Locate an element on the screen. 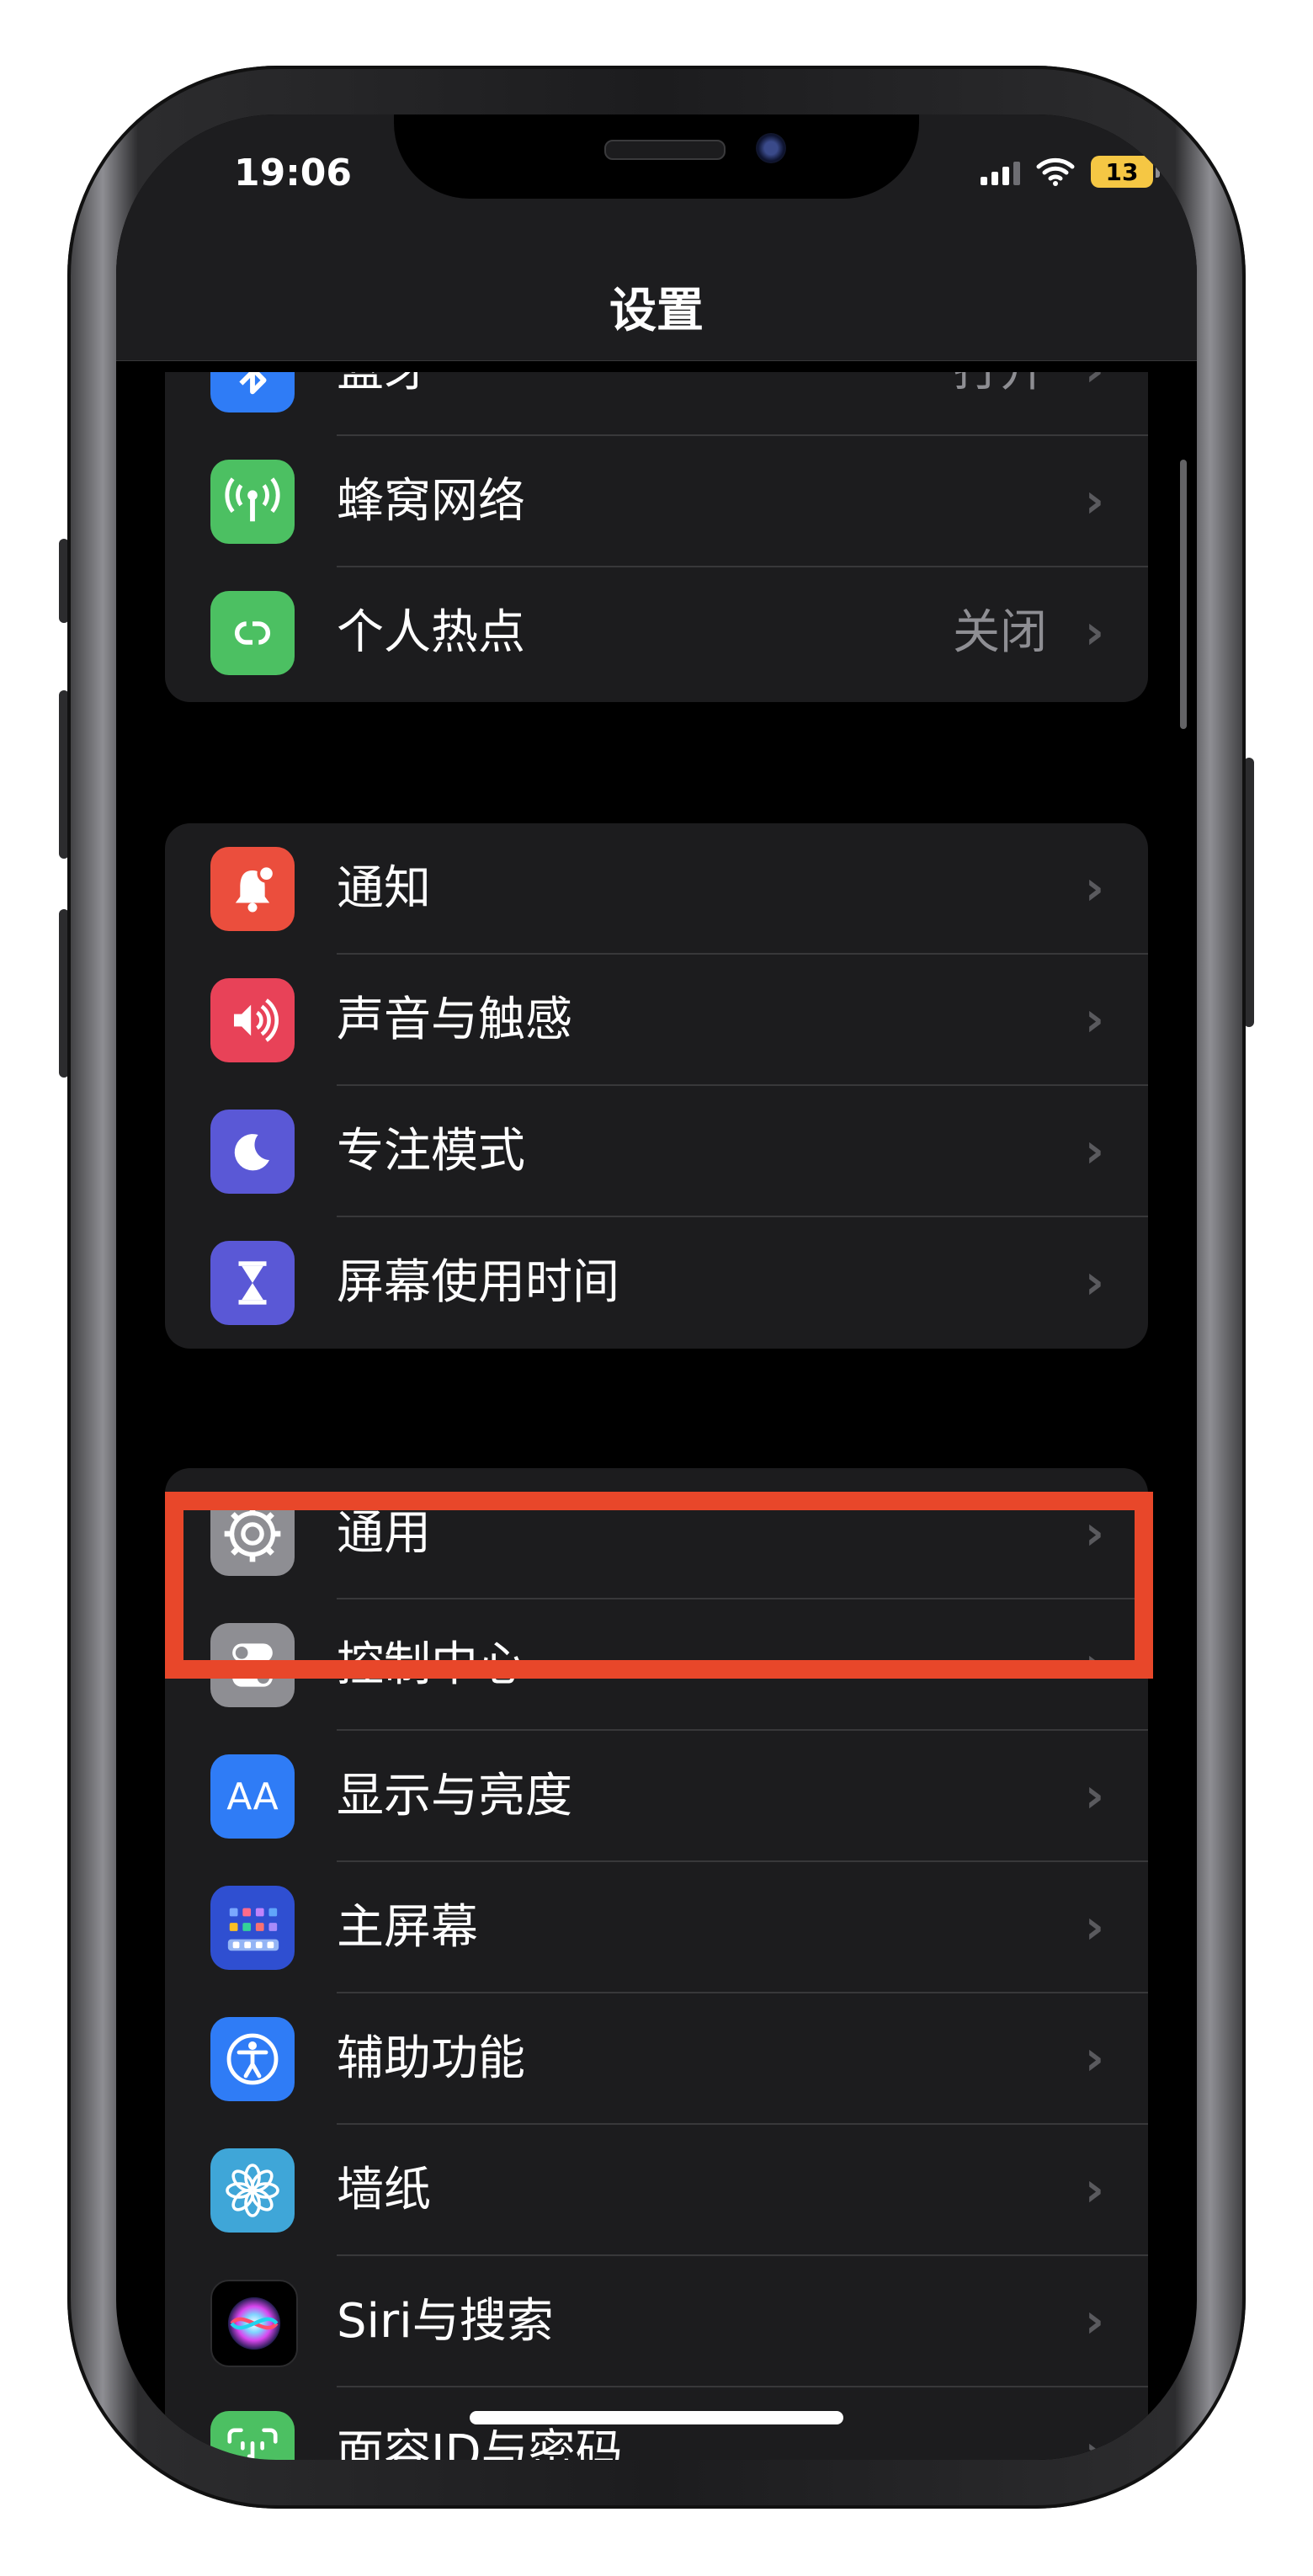  scroll-indicator is located at coordinates (1183, 595).